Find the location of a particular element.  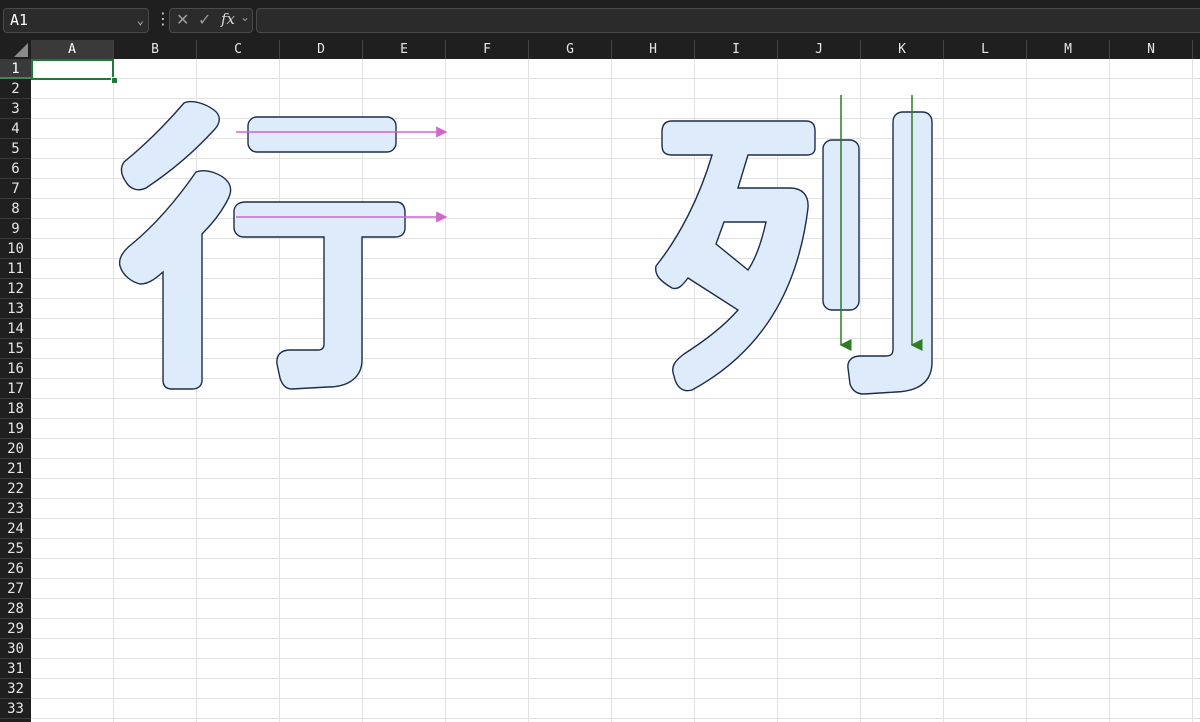

row-header-6: 6 is located at coordinates (15, 169).